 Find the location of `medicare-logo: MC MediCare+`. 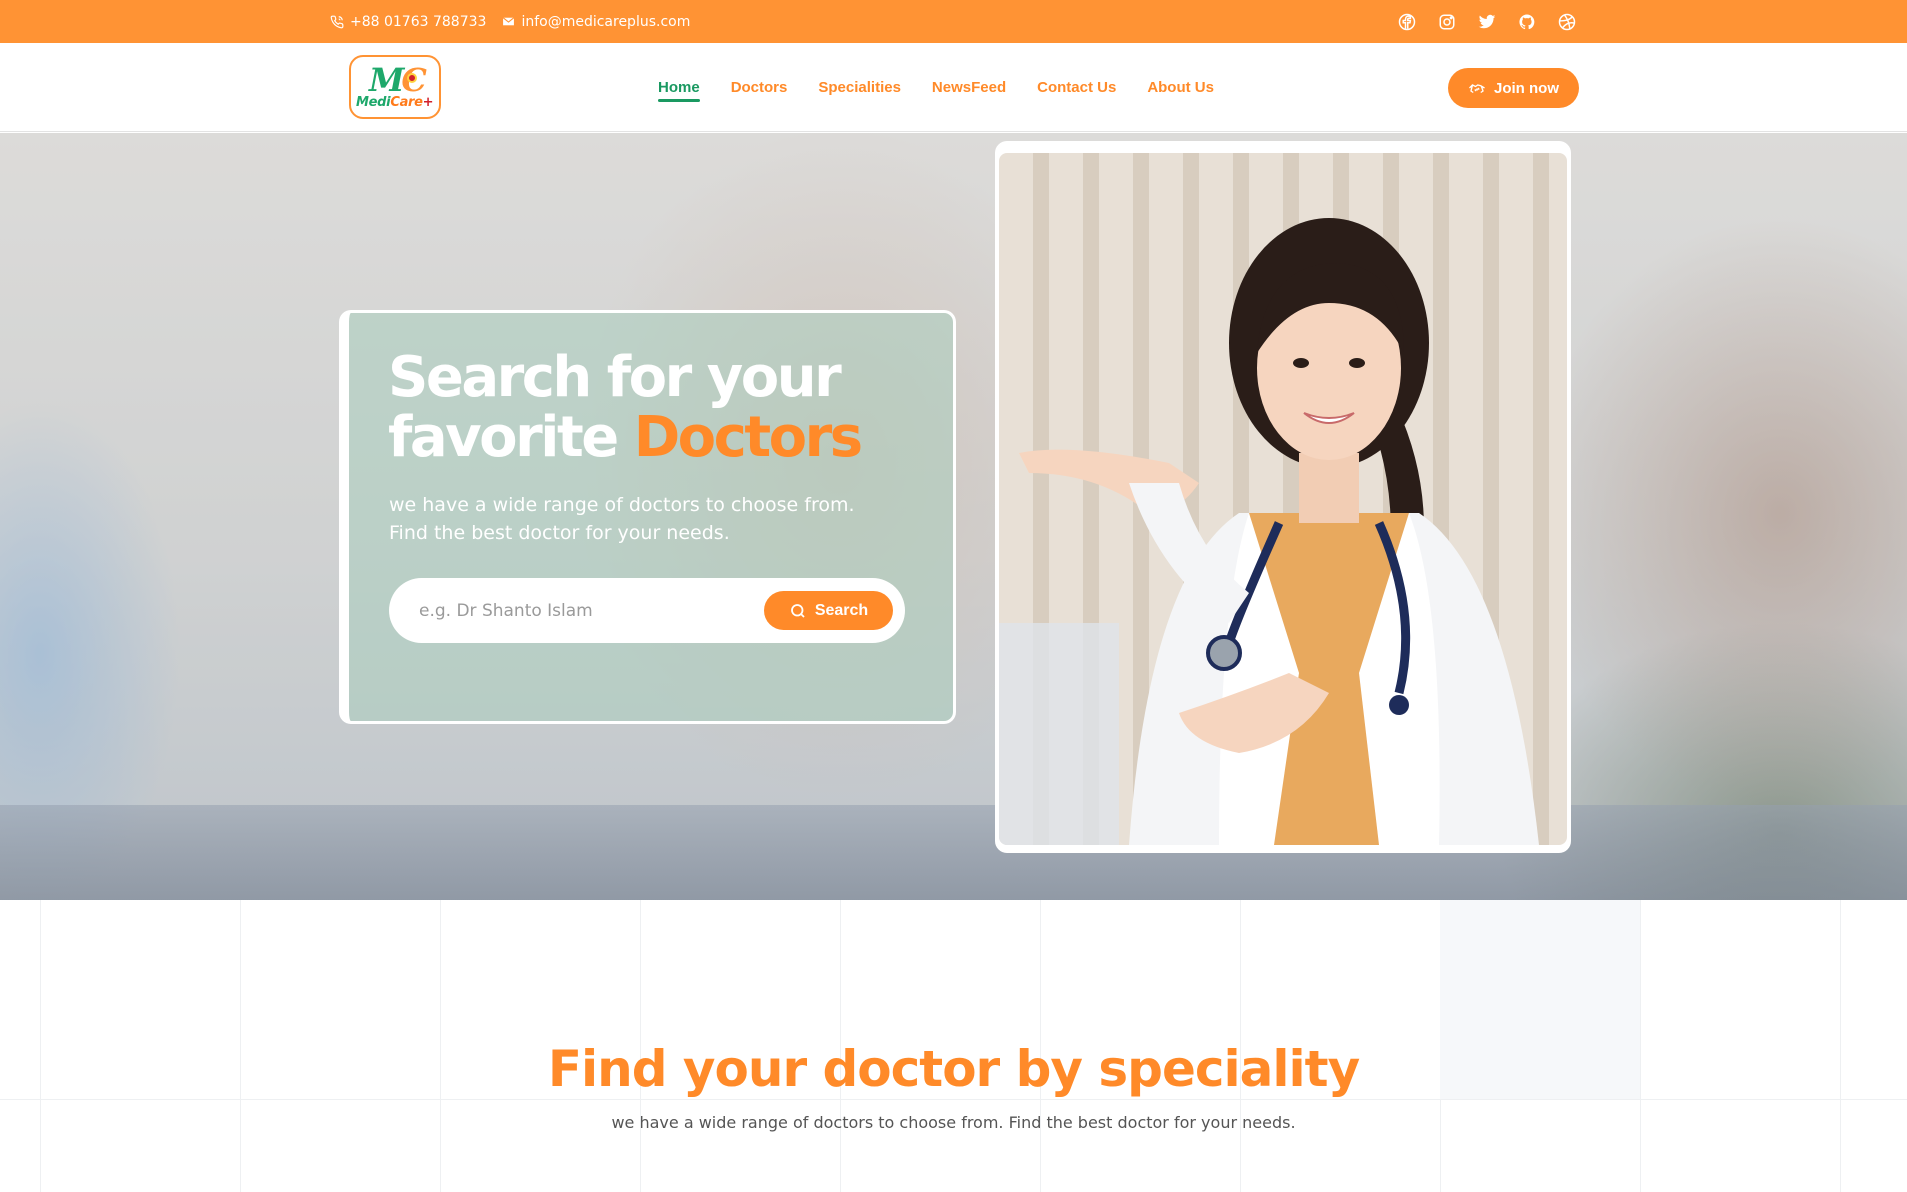

medicare-logo: MC MediCare+ is located at coordinates (395, 87).